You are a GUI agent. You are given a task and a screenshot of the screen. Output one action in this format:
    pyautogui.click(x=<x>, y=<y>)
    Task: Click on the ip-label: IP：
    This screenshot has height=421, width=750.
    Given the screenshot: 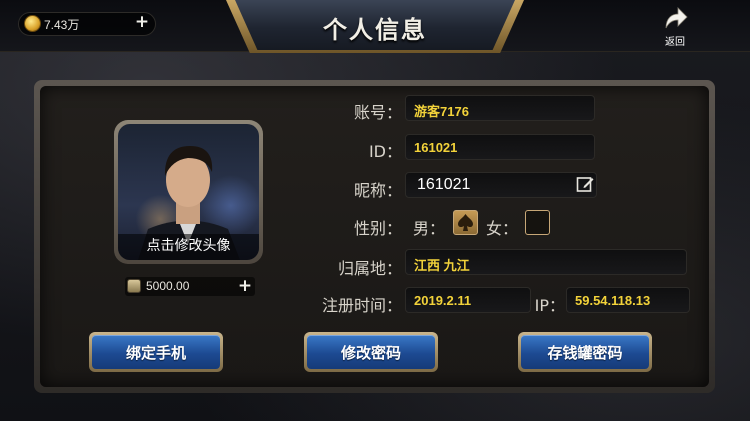 What is the action you would take?
    pyautogui.click(x=549, y=305)
    